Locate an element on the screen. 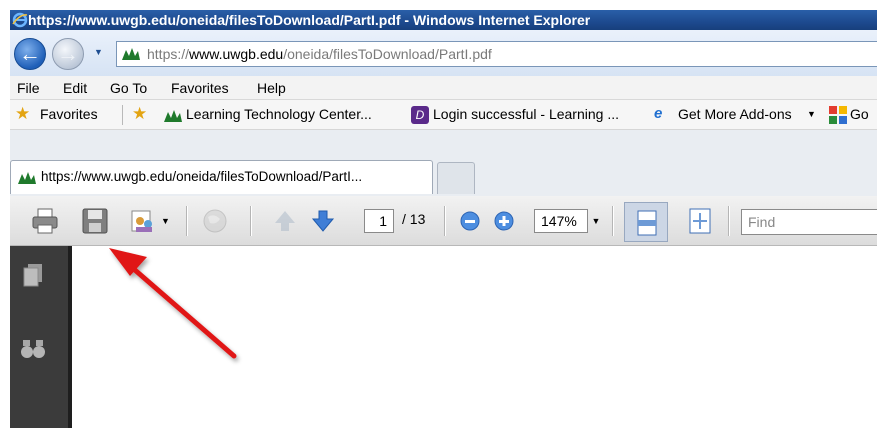 The width and height of the screenshot is (877, 428). fit-width-icon is located at coordinates (647, 223).